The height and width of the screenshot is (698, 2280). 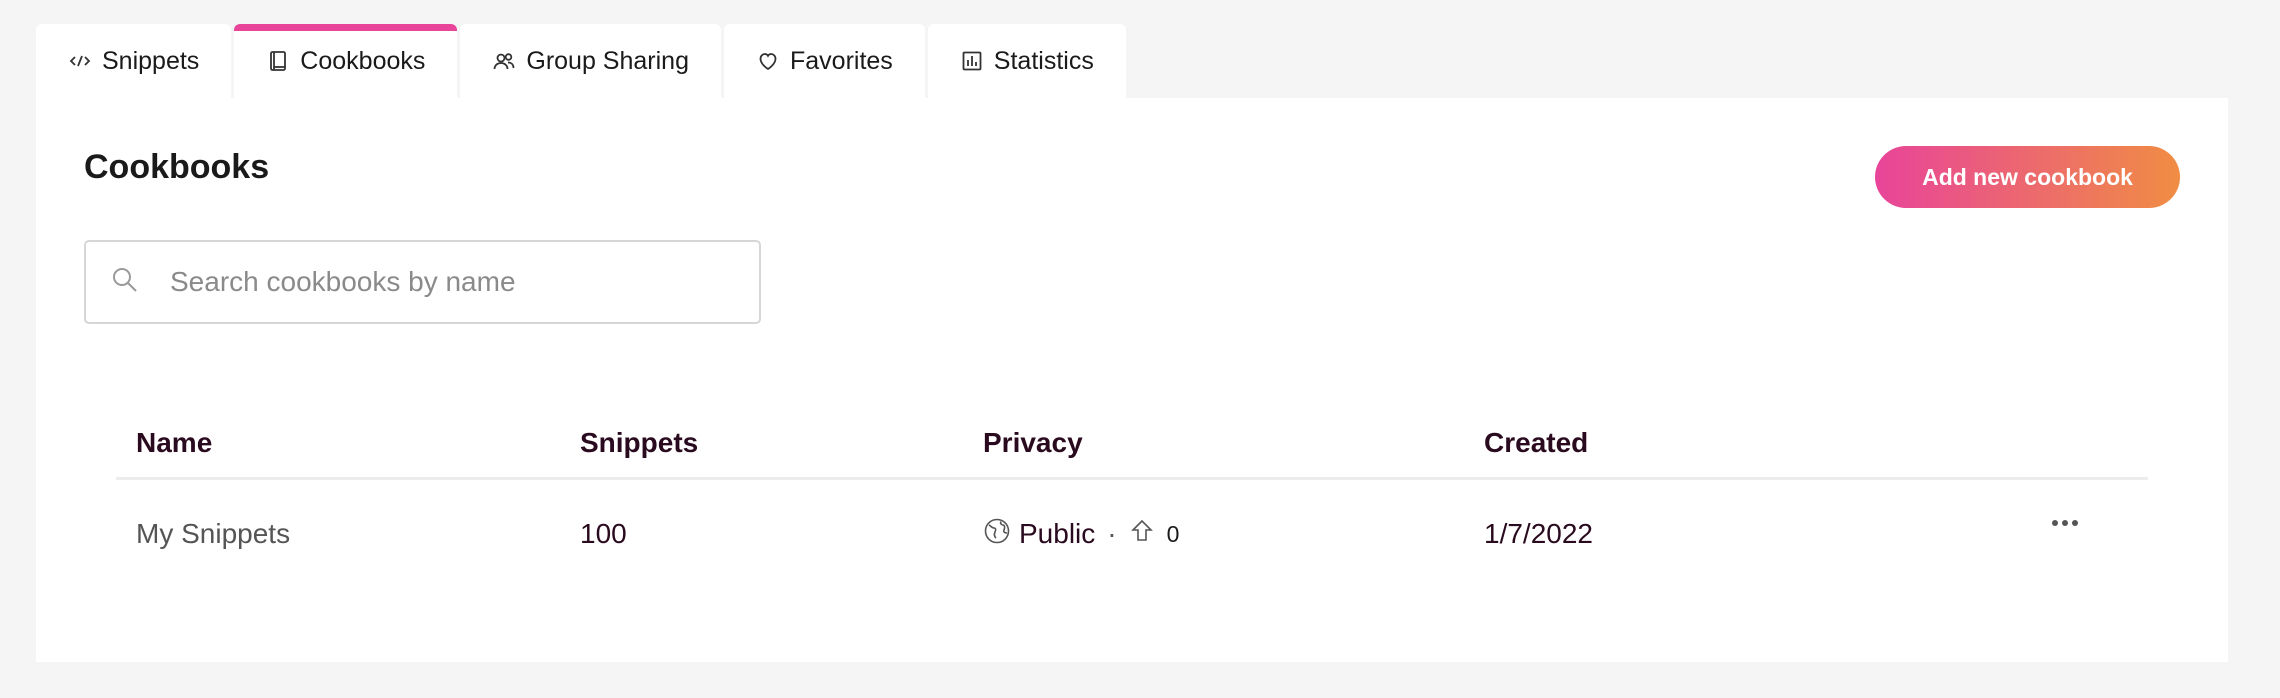 What do you see at coordinates (174, 443) in the screenshot?
I see `column-header-name: Name` at bounding box center [174, 443].